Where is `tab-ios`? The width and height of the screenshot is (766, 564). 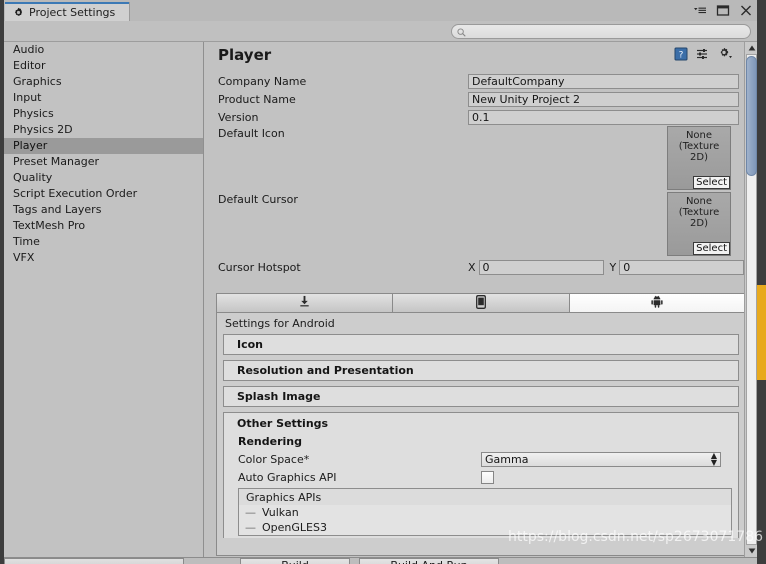
tab-ios is located at coordinates (481, 303).